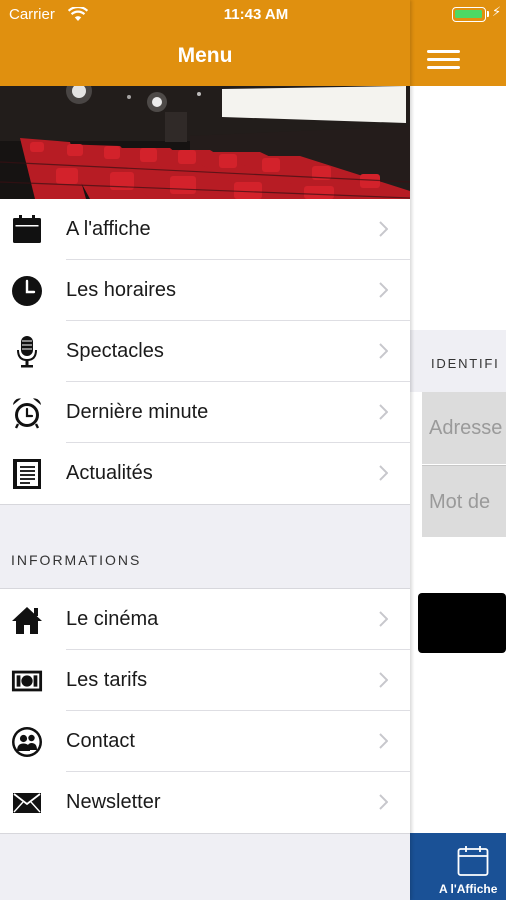 This screenshot has height=900, width=506. I want to click on menu-item-label: Spectacles, so click(115, 351).